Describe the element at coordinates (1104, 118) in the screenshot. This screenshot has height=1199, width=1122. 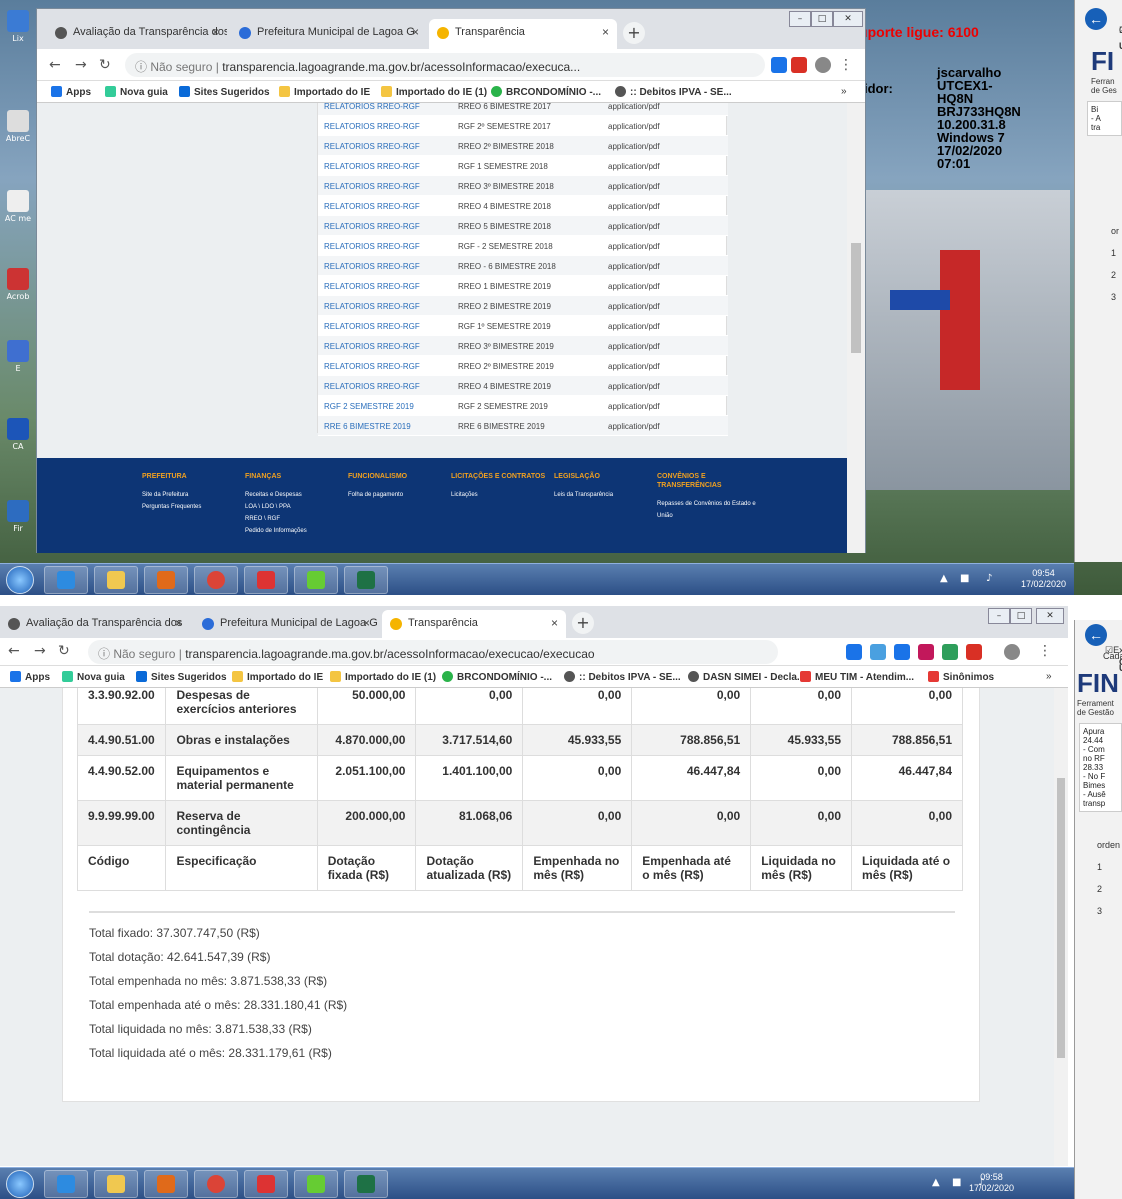
I see `fin-text-box: Bi - A tra` at that location.